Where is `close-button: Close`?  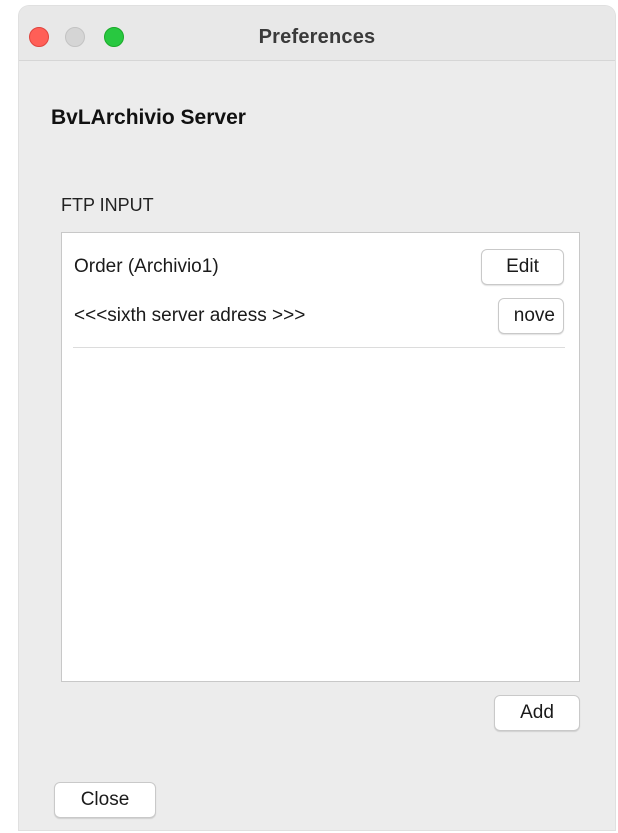 close-button: Close is located at coordinates (105, 800).